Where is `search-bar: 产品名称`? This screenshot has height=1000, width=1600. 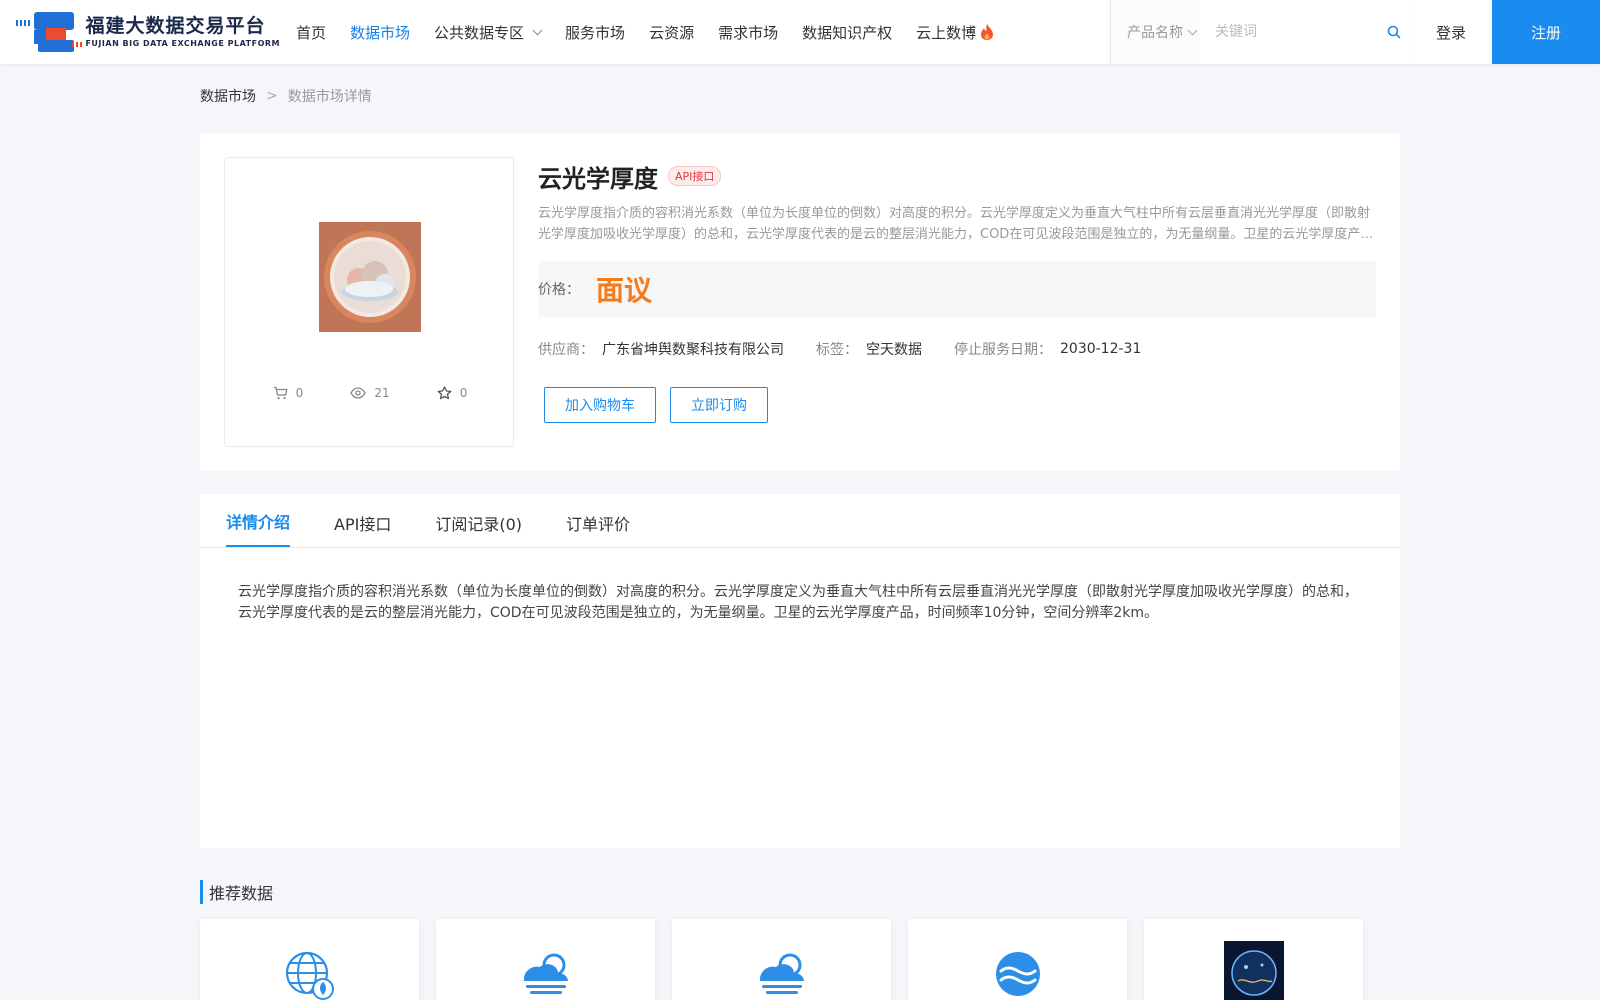
search-bar: 产品名称 is located at coordinates (1260, 32).